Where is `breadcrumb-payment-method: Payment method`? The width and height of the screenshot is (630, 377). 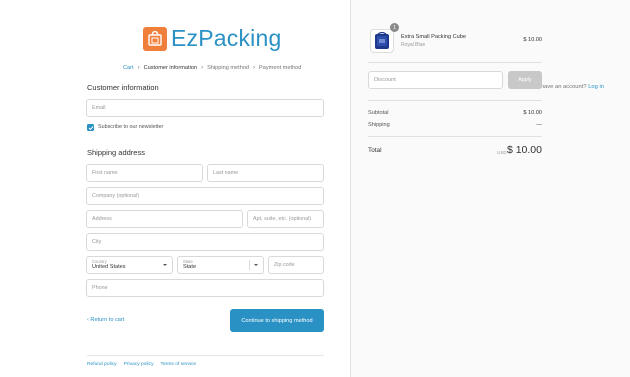 breadcrumb-payment-method: Payment method is located at coordinates (280, 68).